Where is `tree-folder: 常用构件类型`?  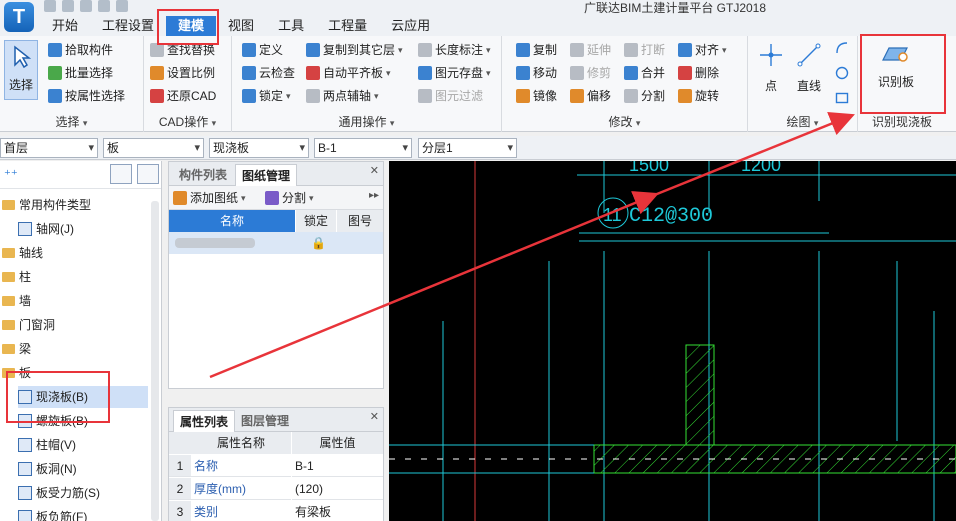 tree-folder: 常用构件类型 is located at coordinates (46, 205).